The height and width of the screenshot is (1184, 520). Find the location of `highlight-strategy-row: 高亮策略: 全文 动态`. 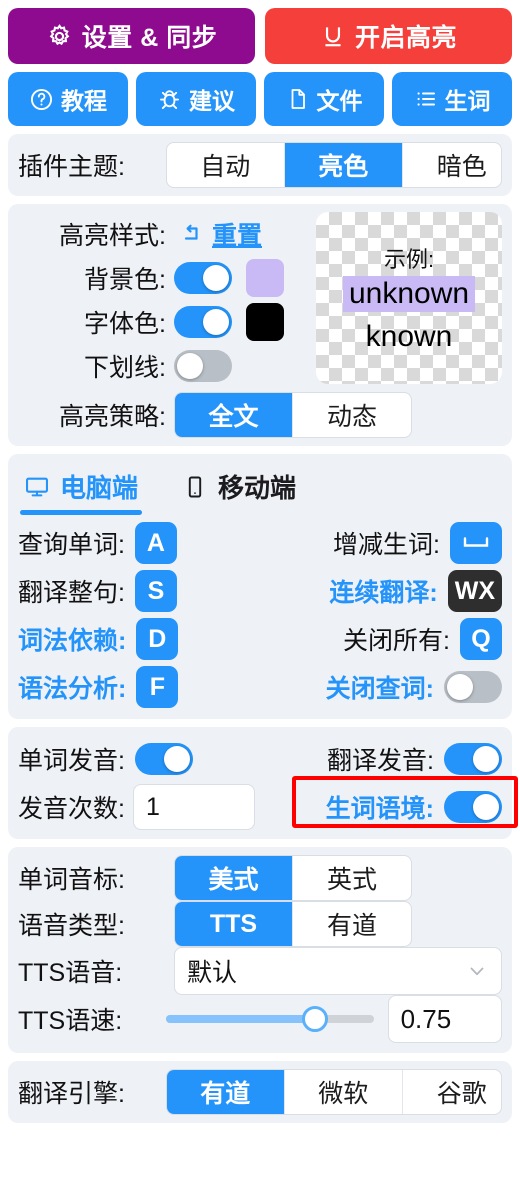

highlight-strategy-row: 高亮策略: 全文 动态 is located at coordinates (260, 415).